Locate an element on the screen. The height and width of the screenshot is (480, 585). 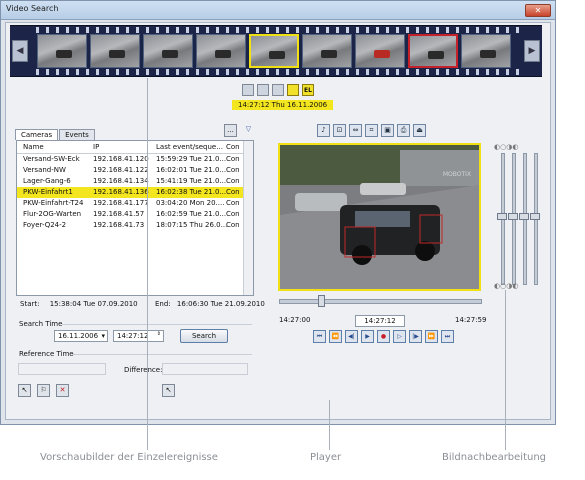
tab-cameras: Cameras is located at coordinates (37, 134).